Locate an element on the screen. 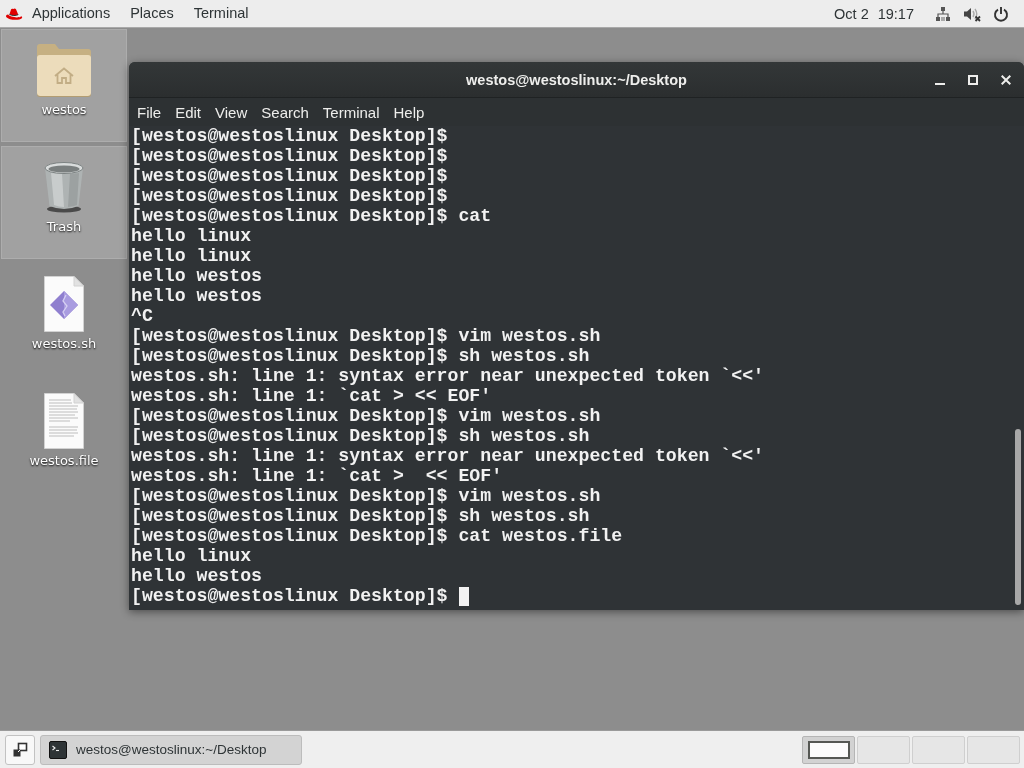 Image resolution: width=1024 pixels, height=768 pixels. fedora-hat-icon is located at coordinates (14, 13).